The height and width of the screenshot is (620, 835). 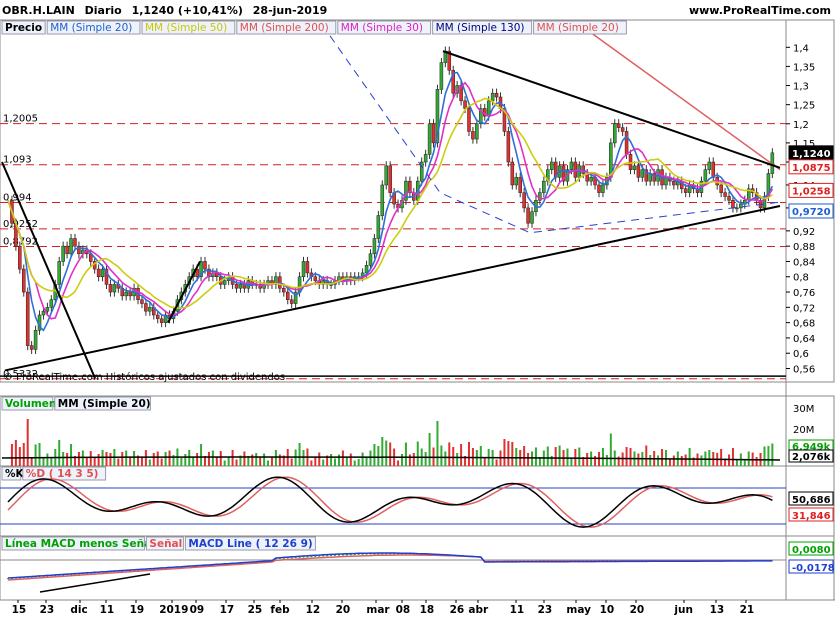 What do you see at coordinates (137, 610) in the screenshot?
I see `x-tick-label: 19` at bounding box center [137, 610].